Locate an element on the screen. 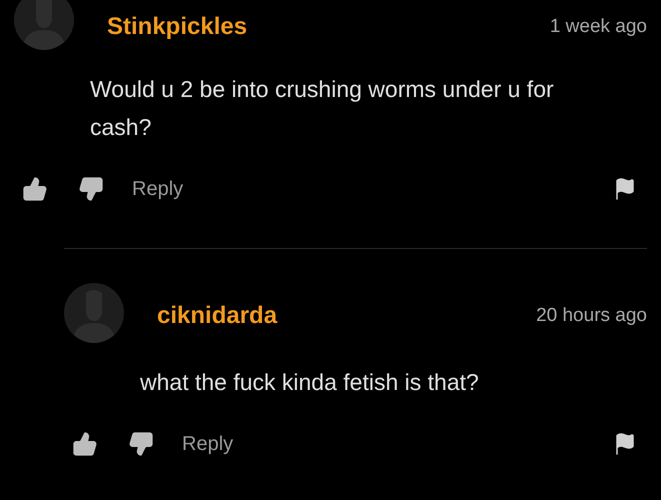  timestamp: 20 hours ago is located at coordinates (591, 316).